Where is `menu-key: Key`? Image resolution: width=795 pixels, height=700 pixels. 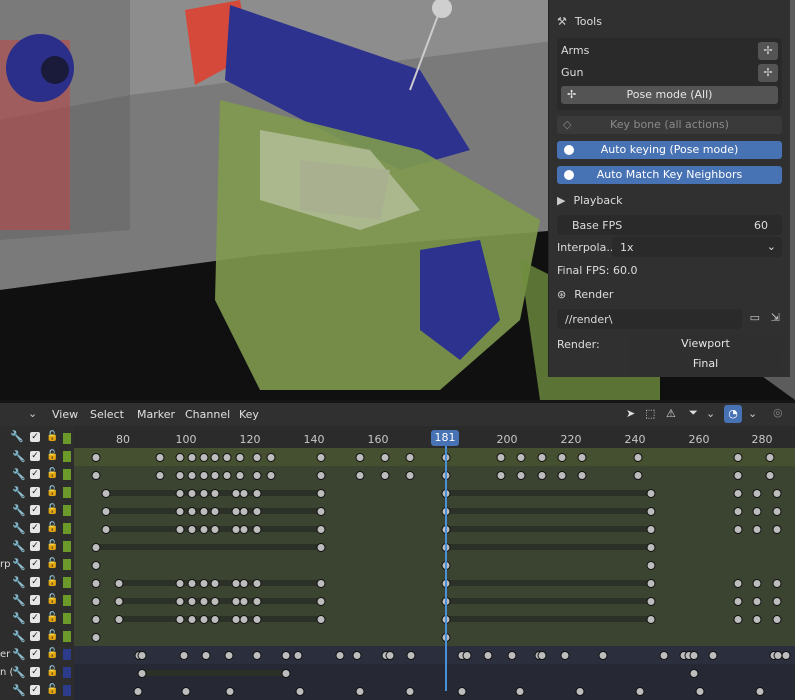 menu-key: Key is located at coordinates (249, 414).